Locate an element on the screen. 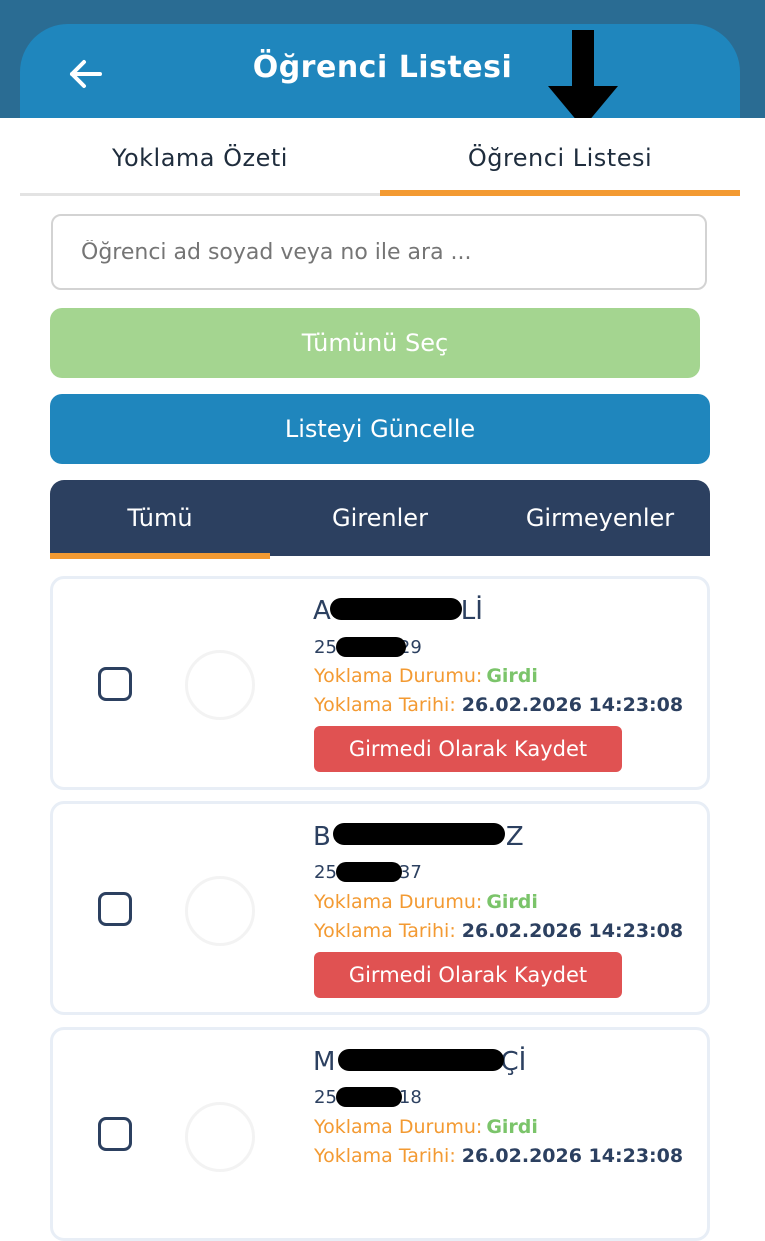 The image size is (765, 1241). student-name-start: M is located at coordinates (324, 1062).